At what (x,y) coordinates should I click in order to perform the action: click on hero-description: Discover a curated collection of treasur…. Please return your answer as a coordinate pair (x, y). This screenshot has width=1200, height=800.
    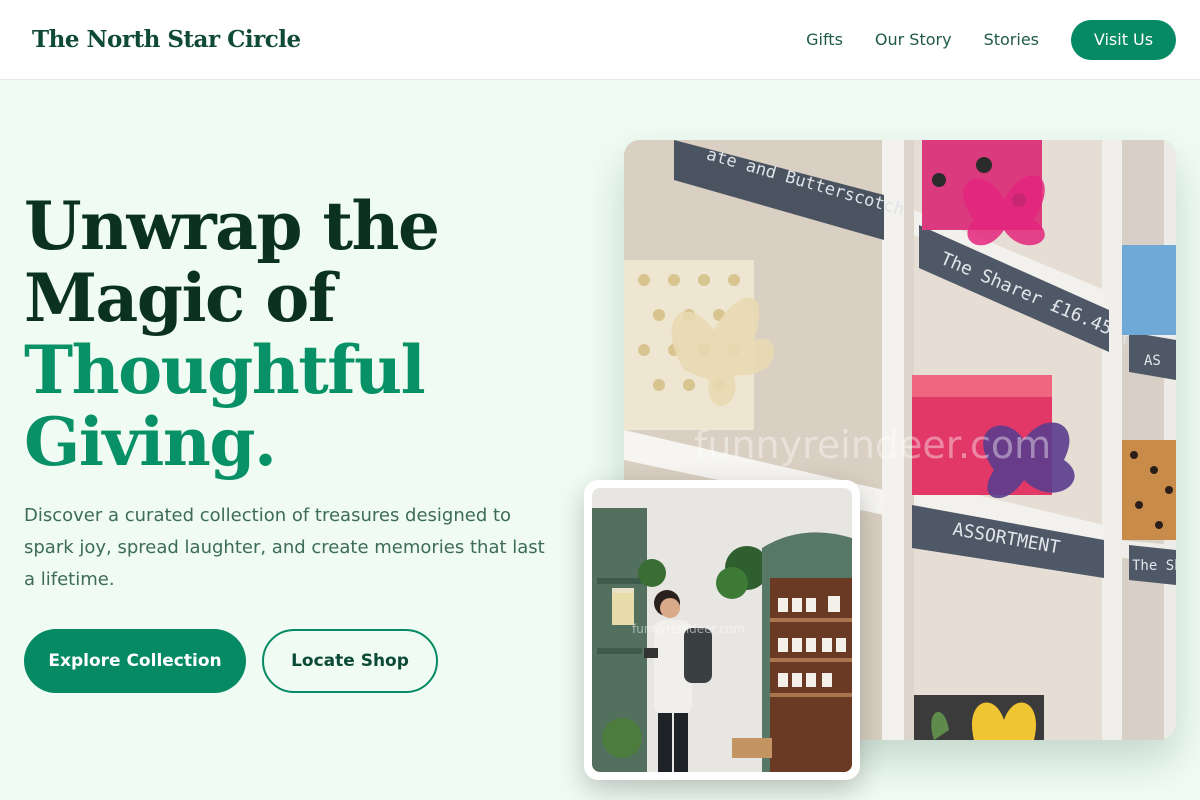
    Looking at the image, I should click on (284, 547).